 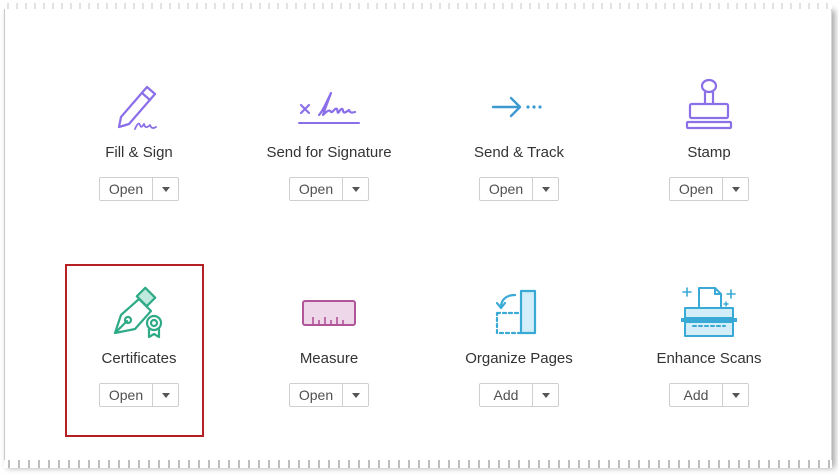 I want to click on enhance-scans-icon, so click(x=709, y=313).